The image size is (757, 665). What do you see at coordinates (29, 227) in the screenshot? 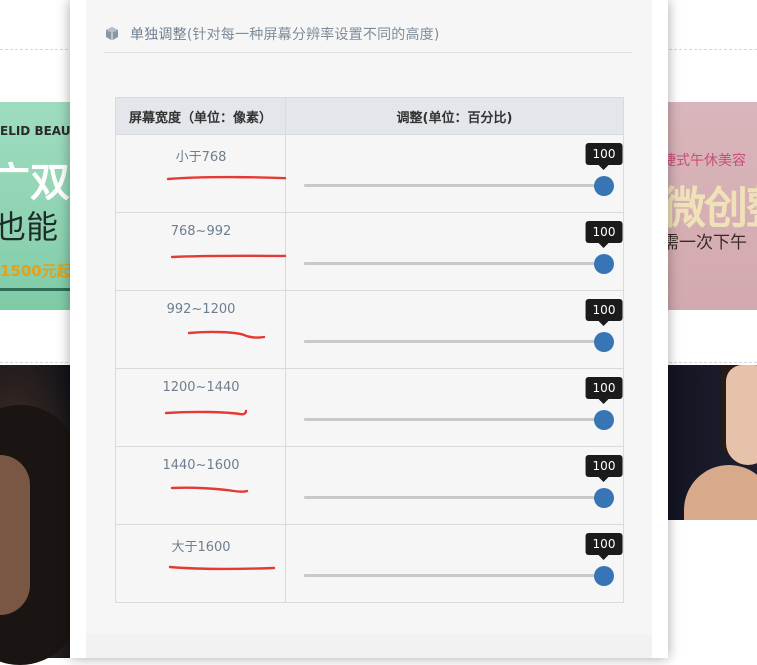
I see `banner-subhead: 也能` at bounding box center [29, 227].